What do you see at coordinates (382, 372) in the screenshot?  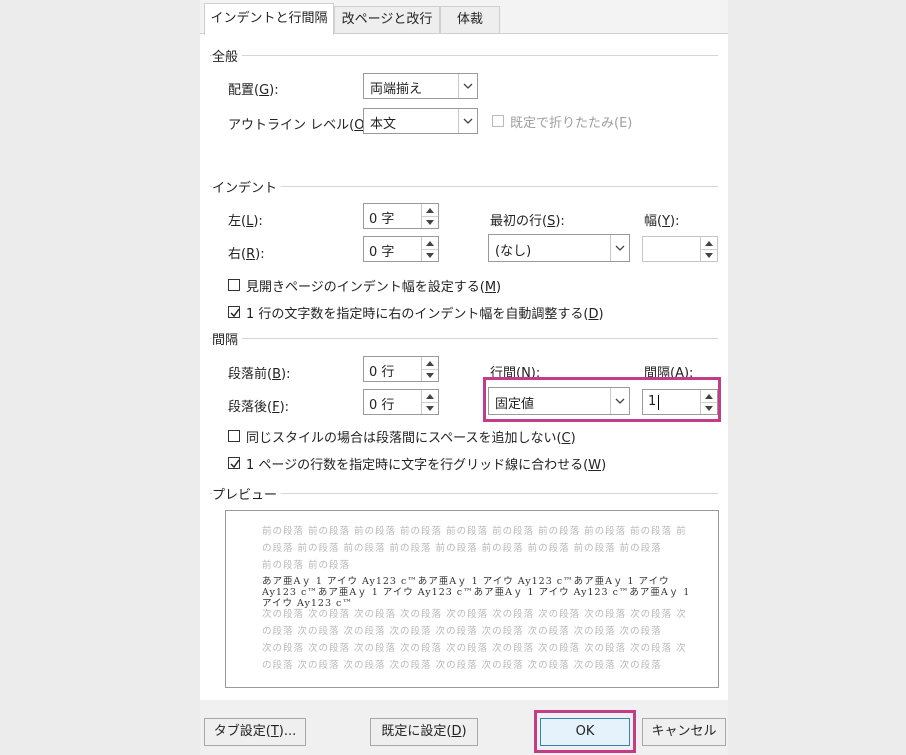 I see `spacing-before-value: 0 行` at bounding box center [382, 372].